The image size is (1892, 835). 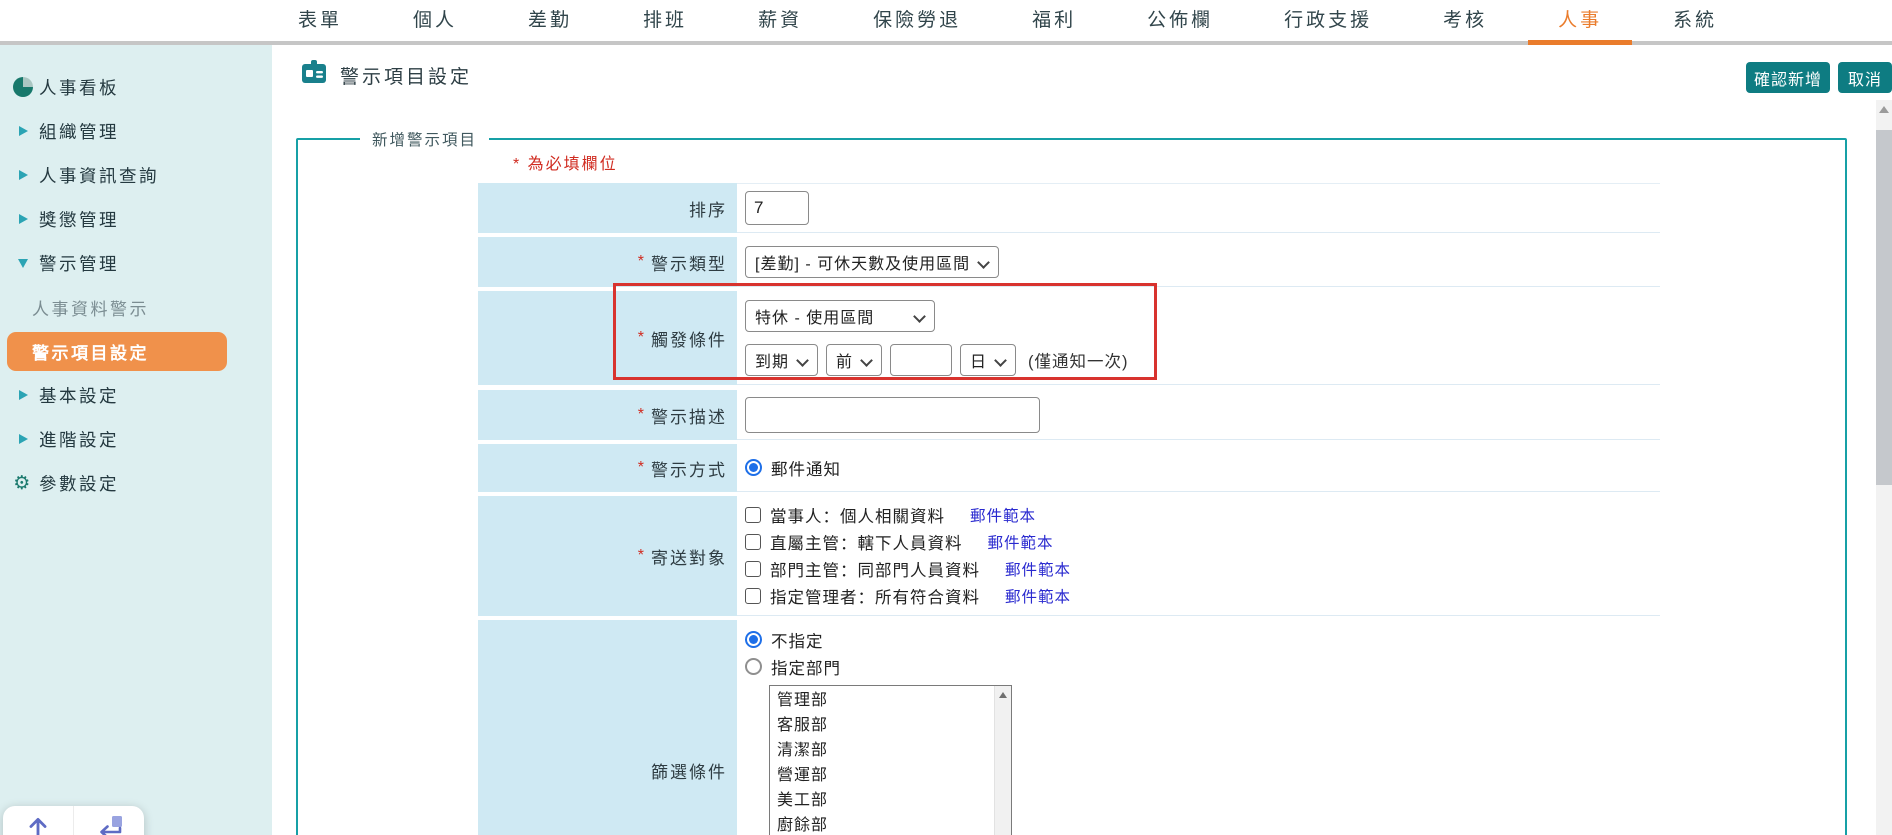 I want to click on tab-hr: 人事, so click(x=1580, y=22).